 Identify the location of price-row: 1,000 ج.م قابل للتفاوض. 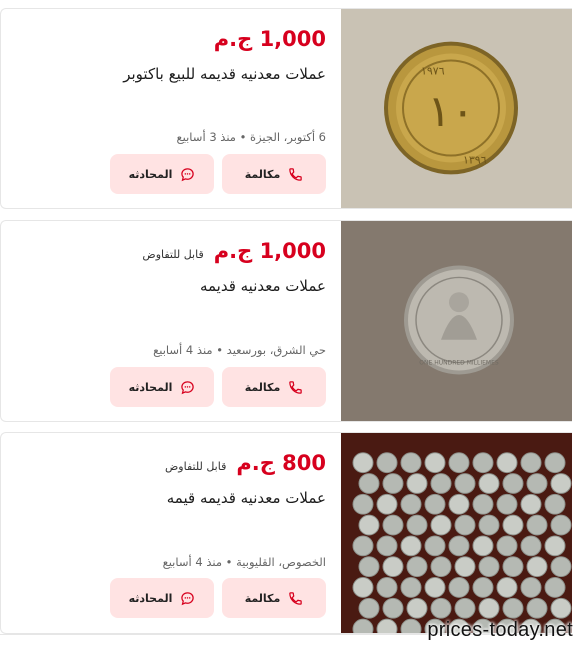
(234, 251).